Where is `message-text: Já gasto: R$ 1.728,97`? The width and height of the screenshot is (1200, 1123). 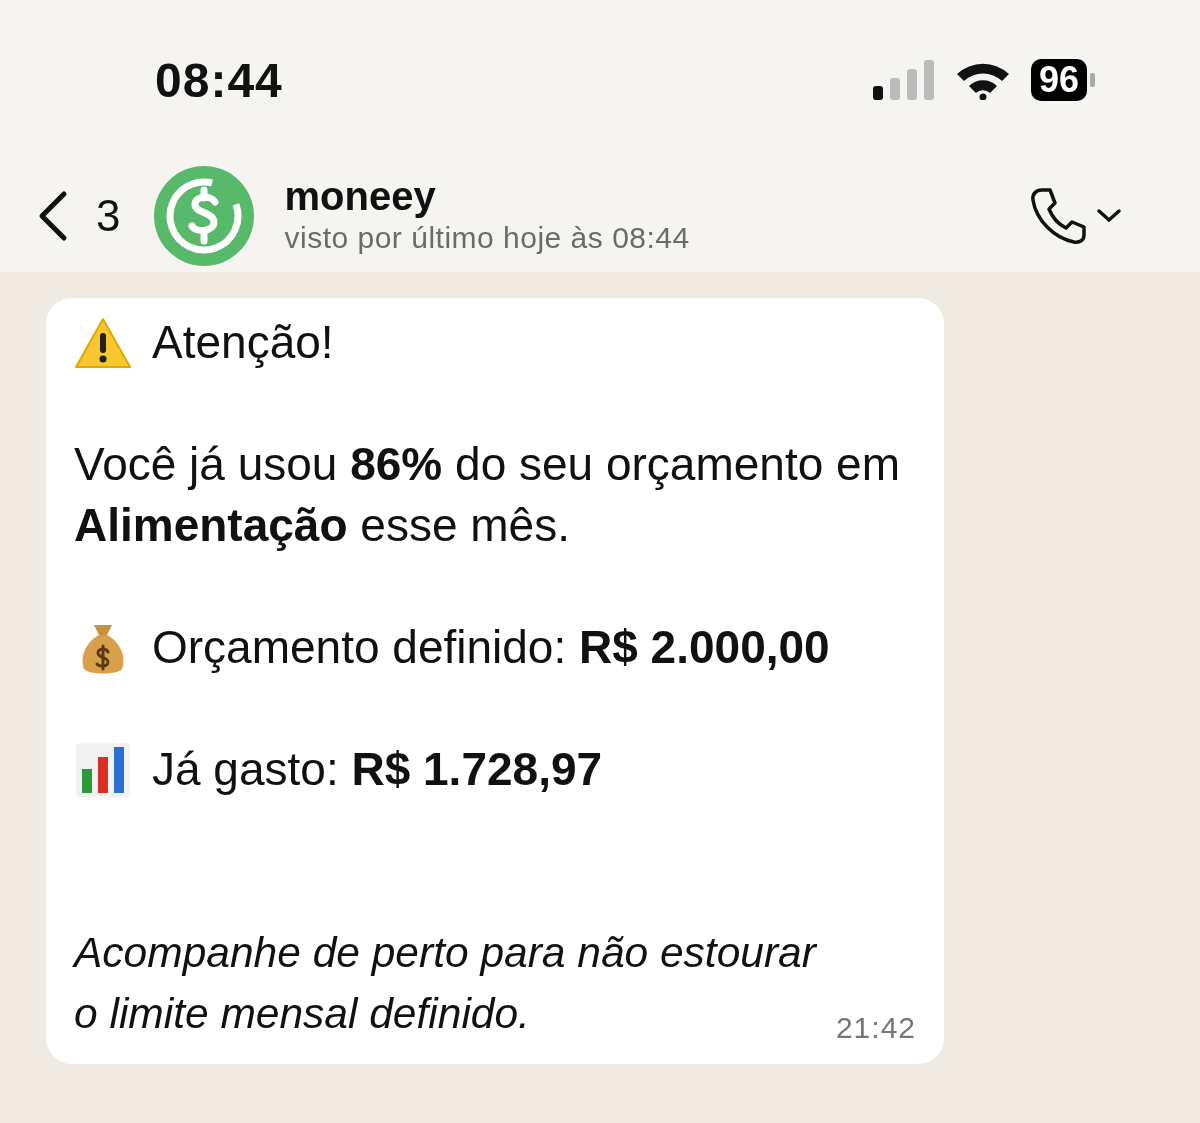
message-text: Já gasto: R$ 1.728,97 is located at coordinates (377, 769).